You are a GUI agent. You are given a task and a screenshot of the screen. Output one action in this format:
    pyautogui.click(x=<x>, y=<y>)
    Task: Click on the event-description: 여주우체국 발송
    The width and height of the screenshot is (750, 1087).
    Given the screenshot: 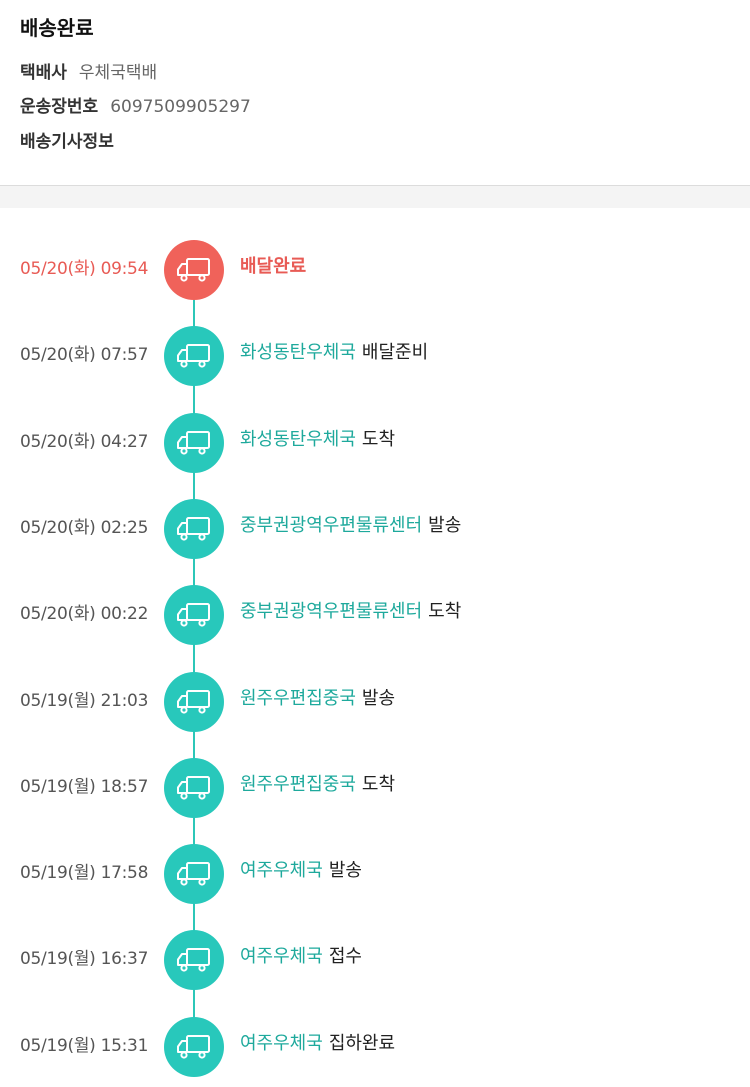 What is the action you would take?
    pyautogui.click(x=301, y=871)
    